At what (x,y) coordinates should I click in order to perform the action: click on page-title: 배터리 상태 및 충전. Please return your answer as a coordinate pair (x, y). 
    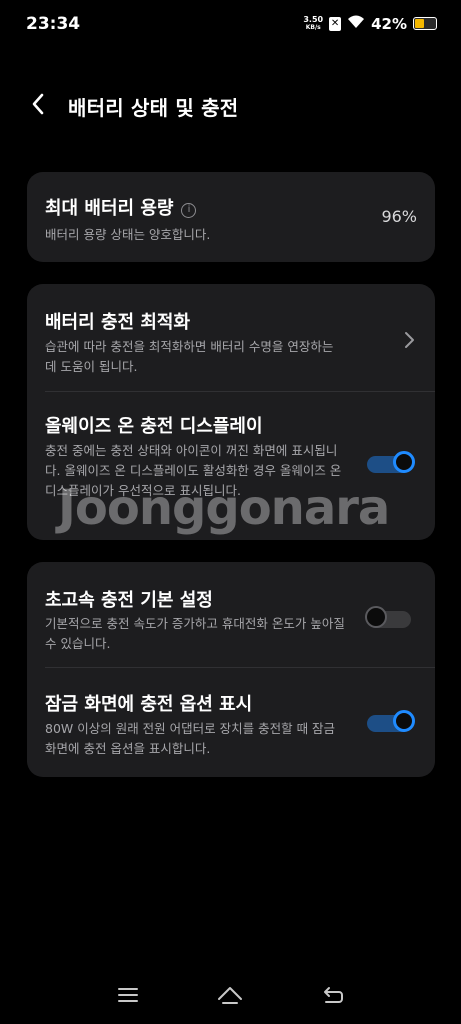
    Looking at the image, I should click on (153, 108).